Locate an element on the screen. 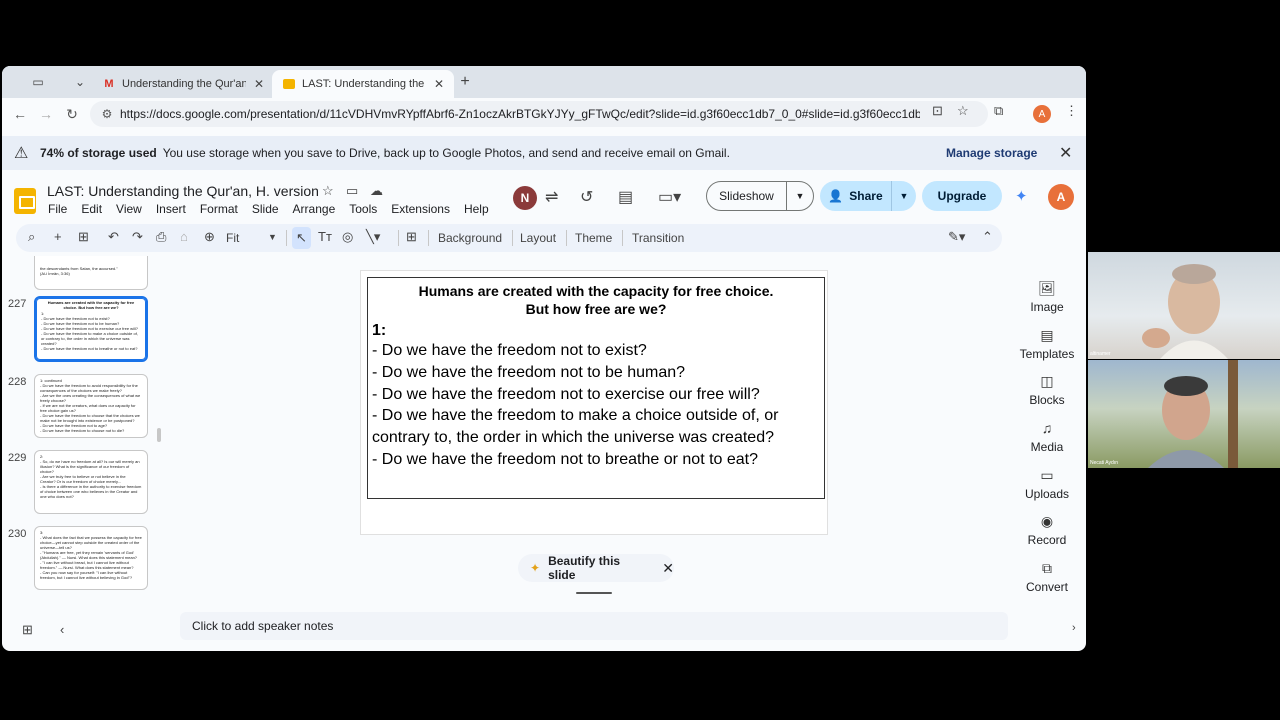 The width and height of the screenshot is (1280, 720). lens-icon: ⊡ is located at coordinates (937, 111).